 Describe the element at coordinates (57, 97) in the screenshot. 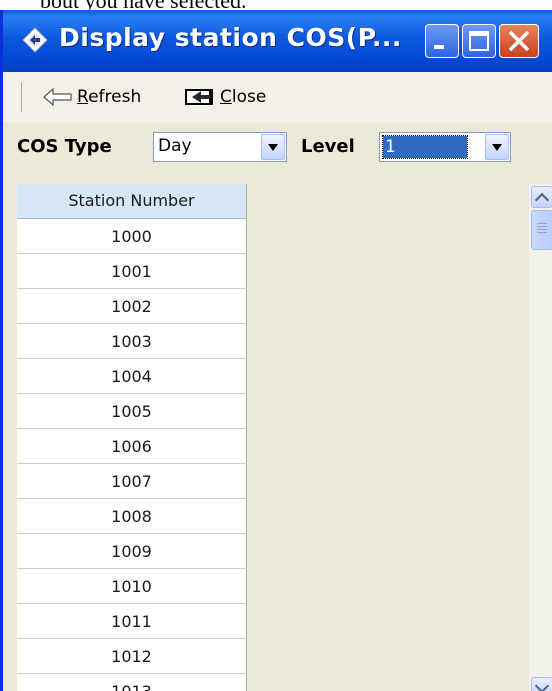

I see `back-arrow-icon` at that location.